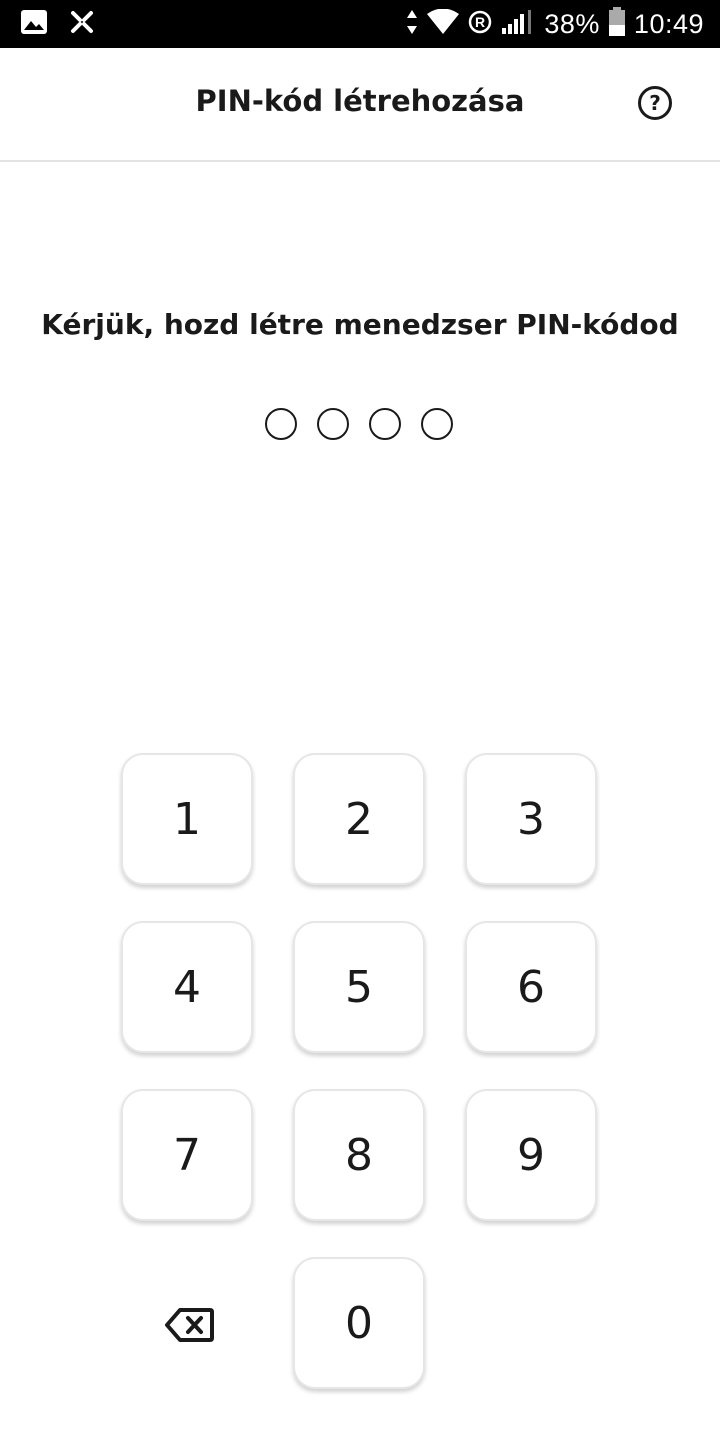 This screenshot has width=720, height=1440. I want to click on wifi-icon, so click(443, 24).